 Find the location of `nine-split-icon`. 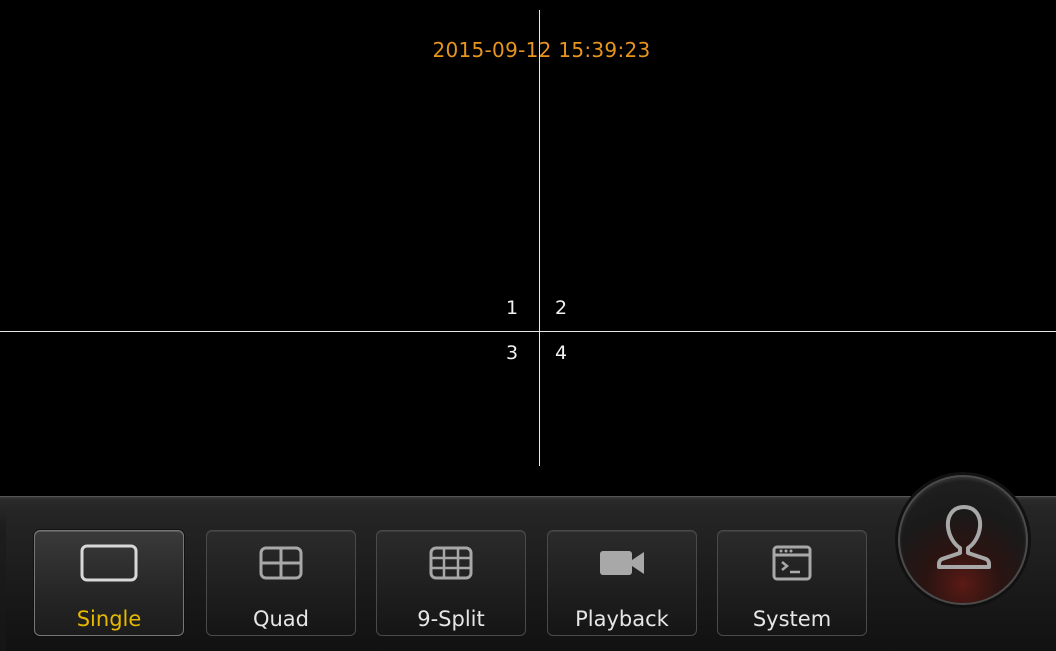

nine-split-icon is located at coordinates (451, 563).